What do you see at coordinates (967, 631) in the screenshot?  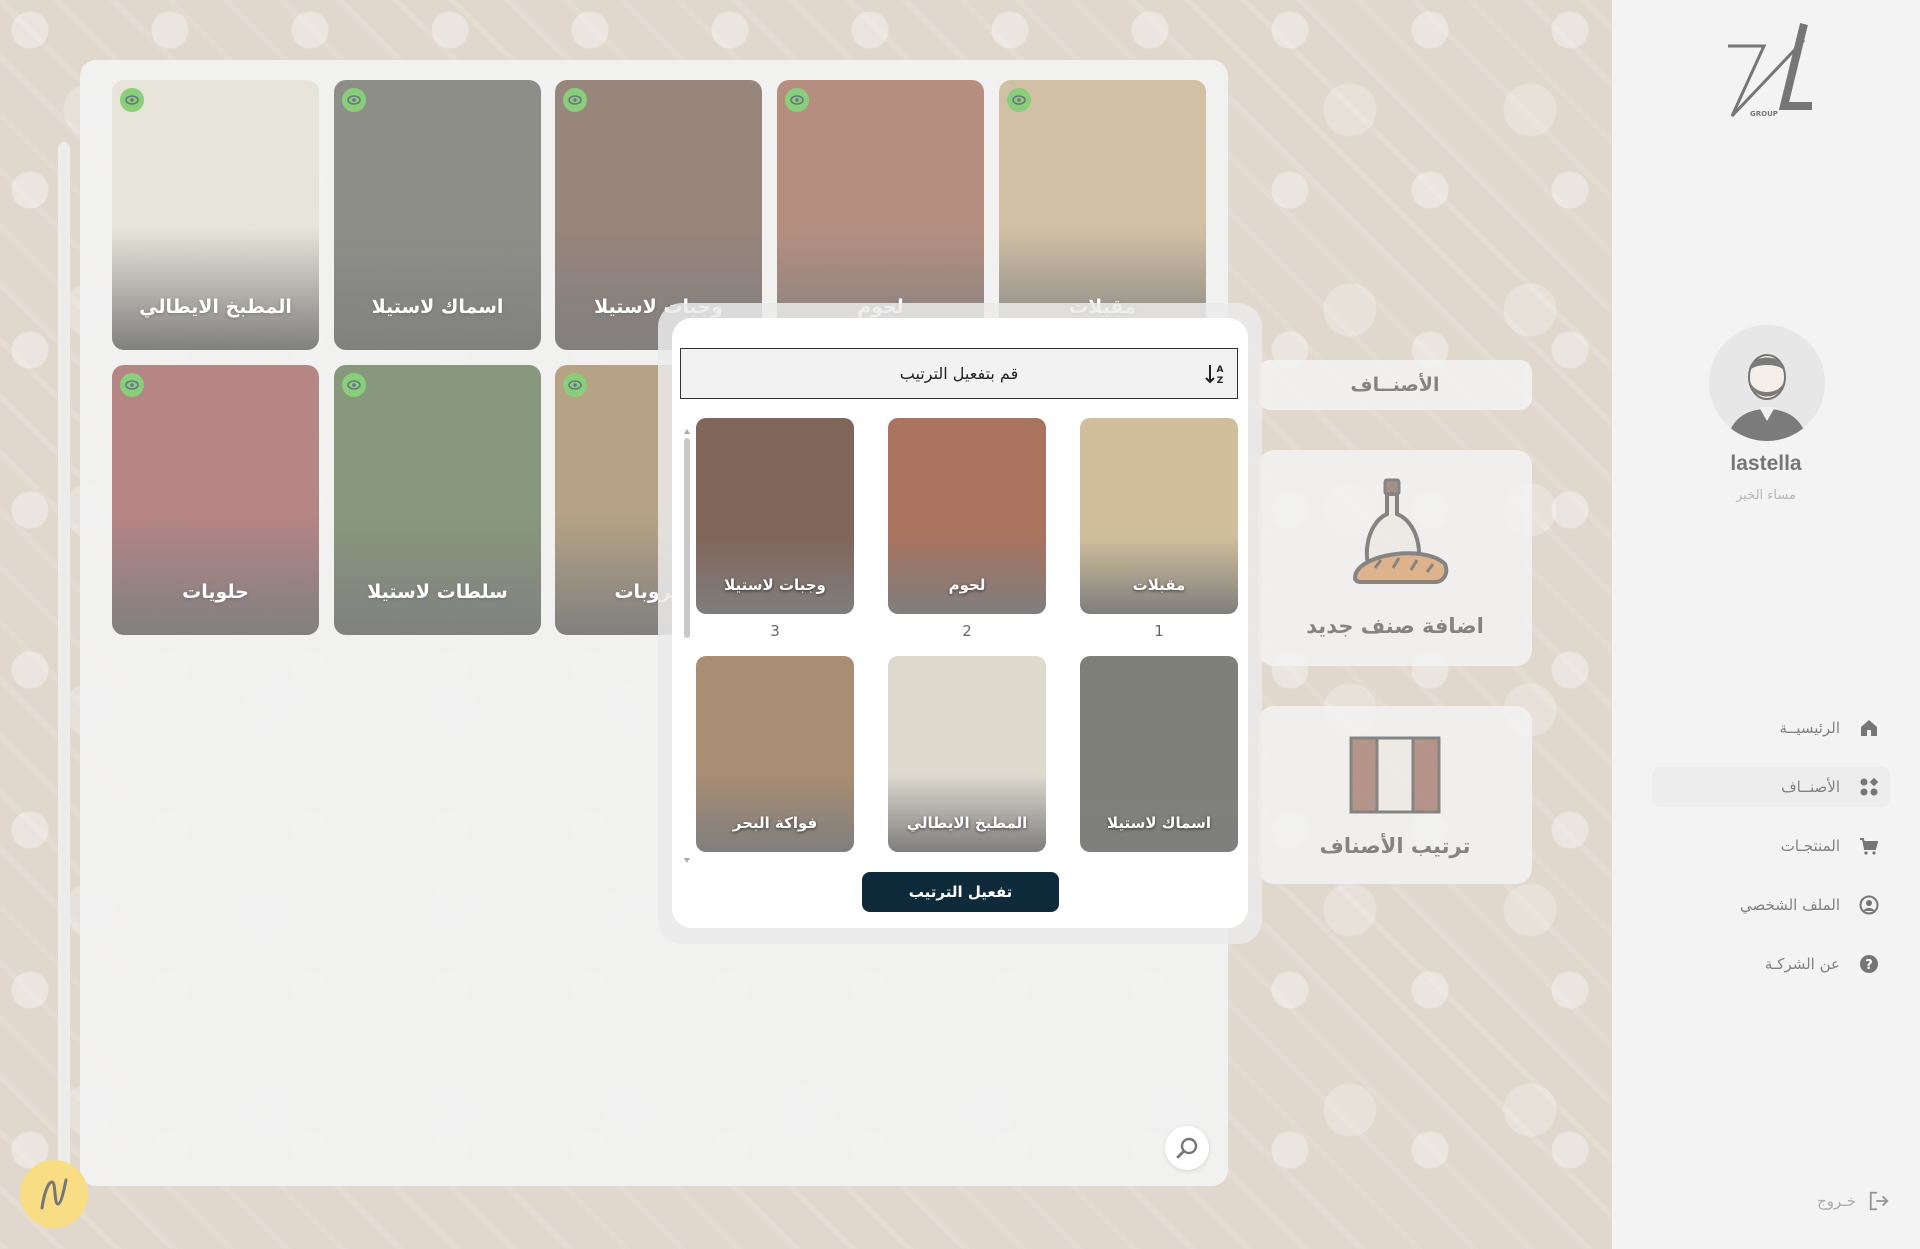 I see `order-number: 2` at bounding box center [967, 631].